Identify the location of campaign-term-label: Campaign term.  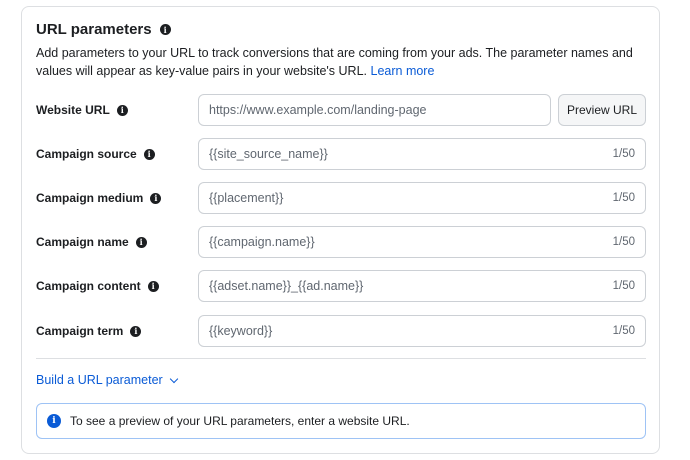
(80, 331).